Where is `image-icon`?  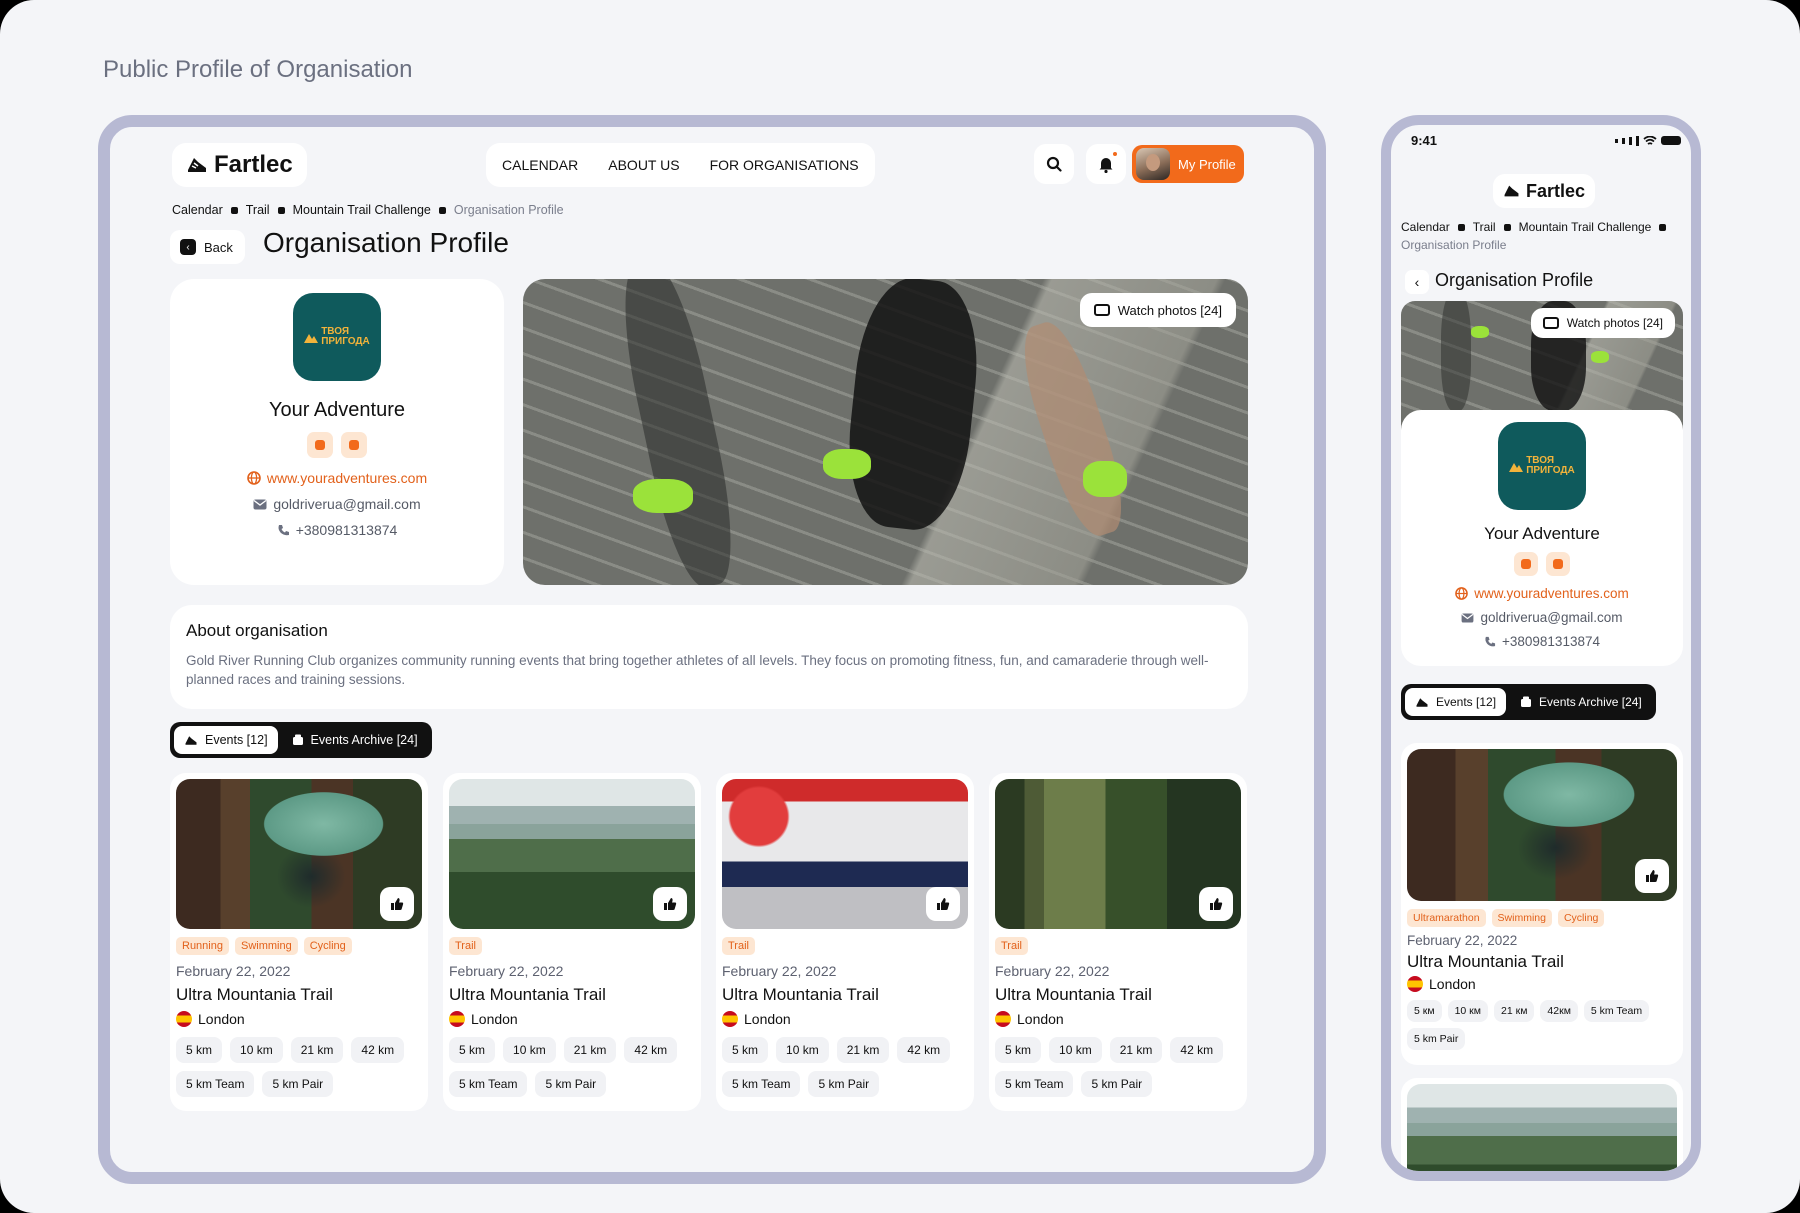
image-icon is located at coordinates (1101, 310).